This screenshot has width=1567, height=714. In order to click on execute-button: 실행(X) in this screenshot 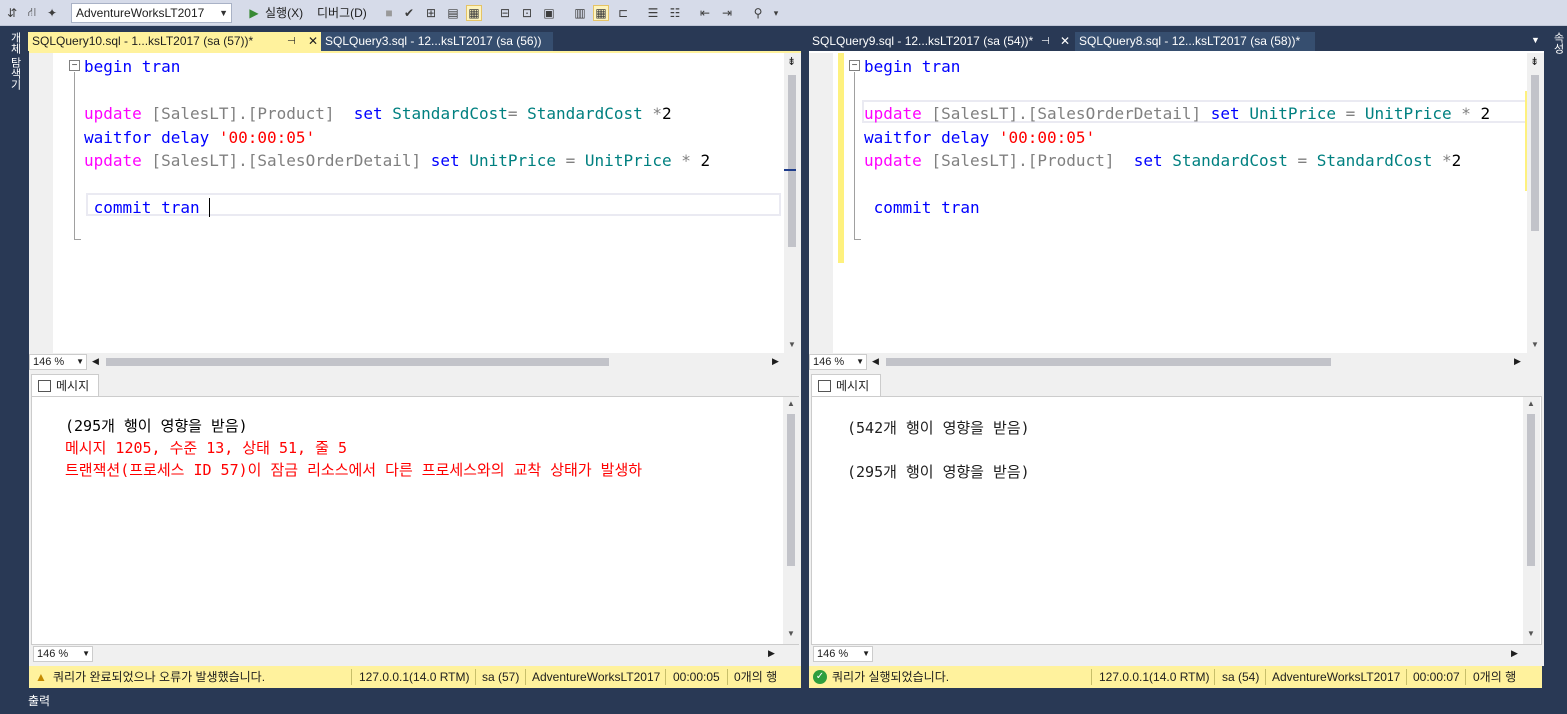, I will do `click(284, 13)`.